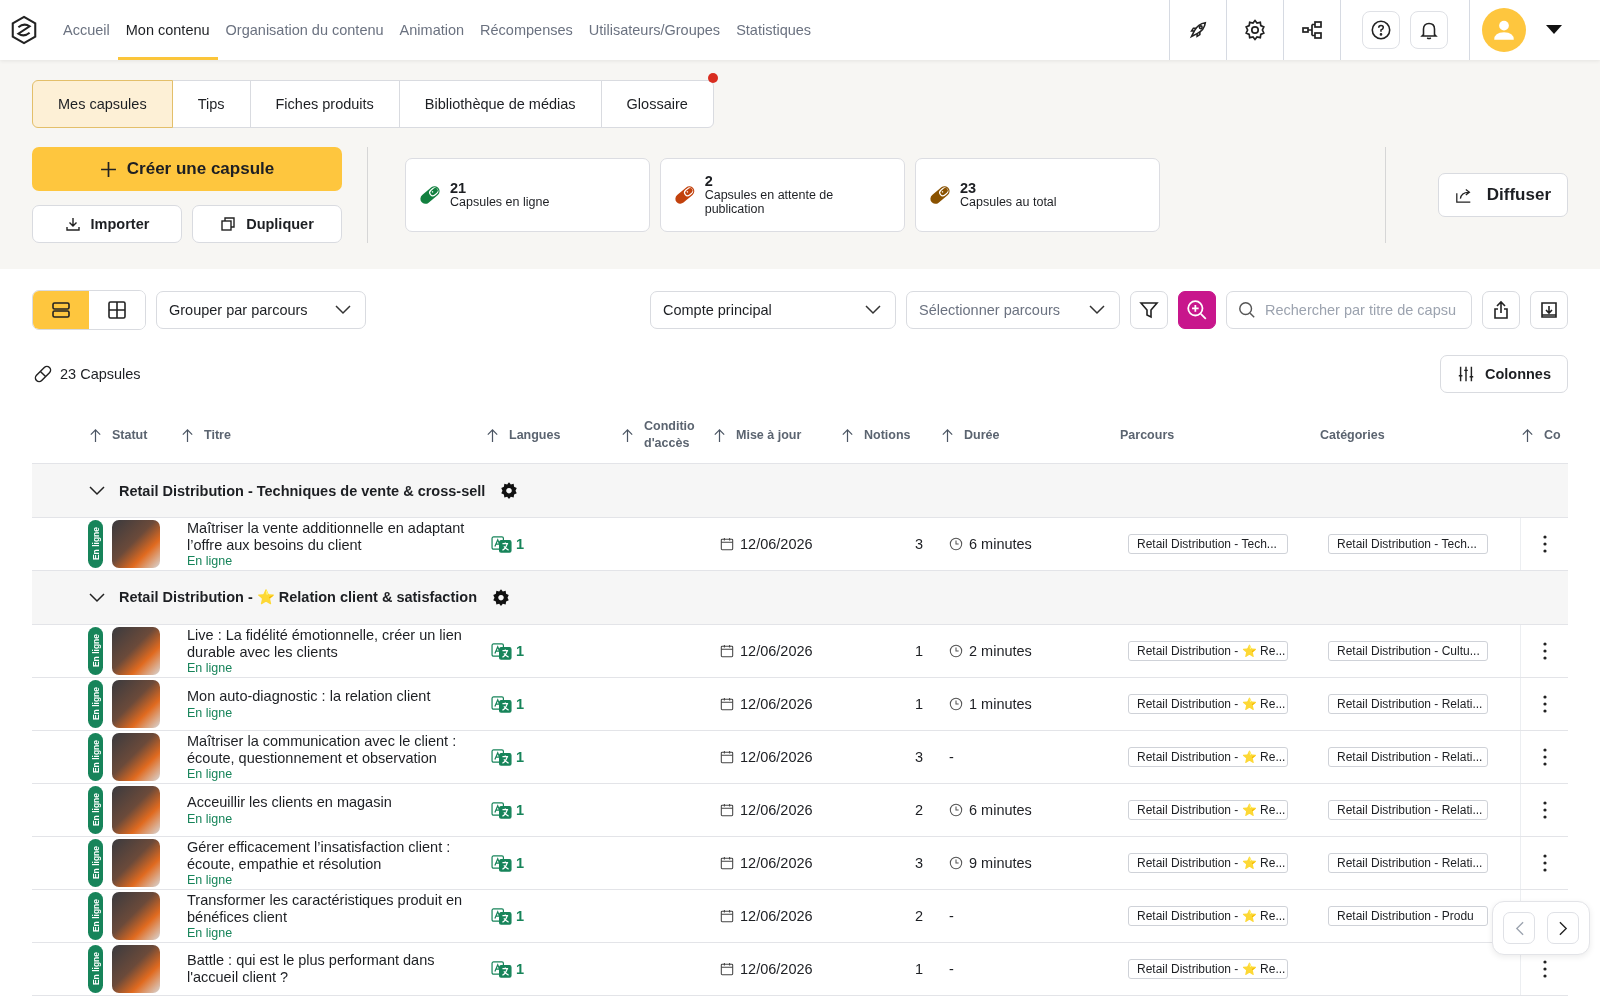  Describe the element at coordinates (329, 749) in the screenshot. I see `capsule-title: Maîtriser la communication avec le client : écoute, questionnement et observation` at that location.